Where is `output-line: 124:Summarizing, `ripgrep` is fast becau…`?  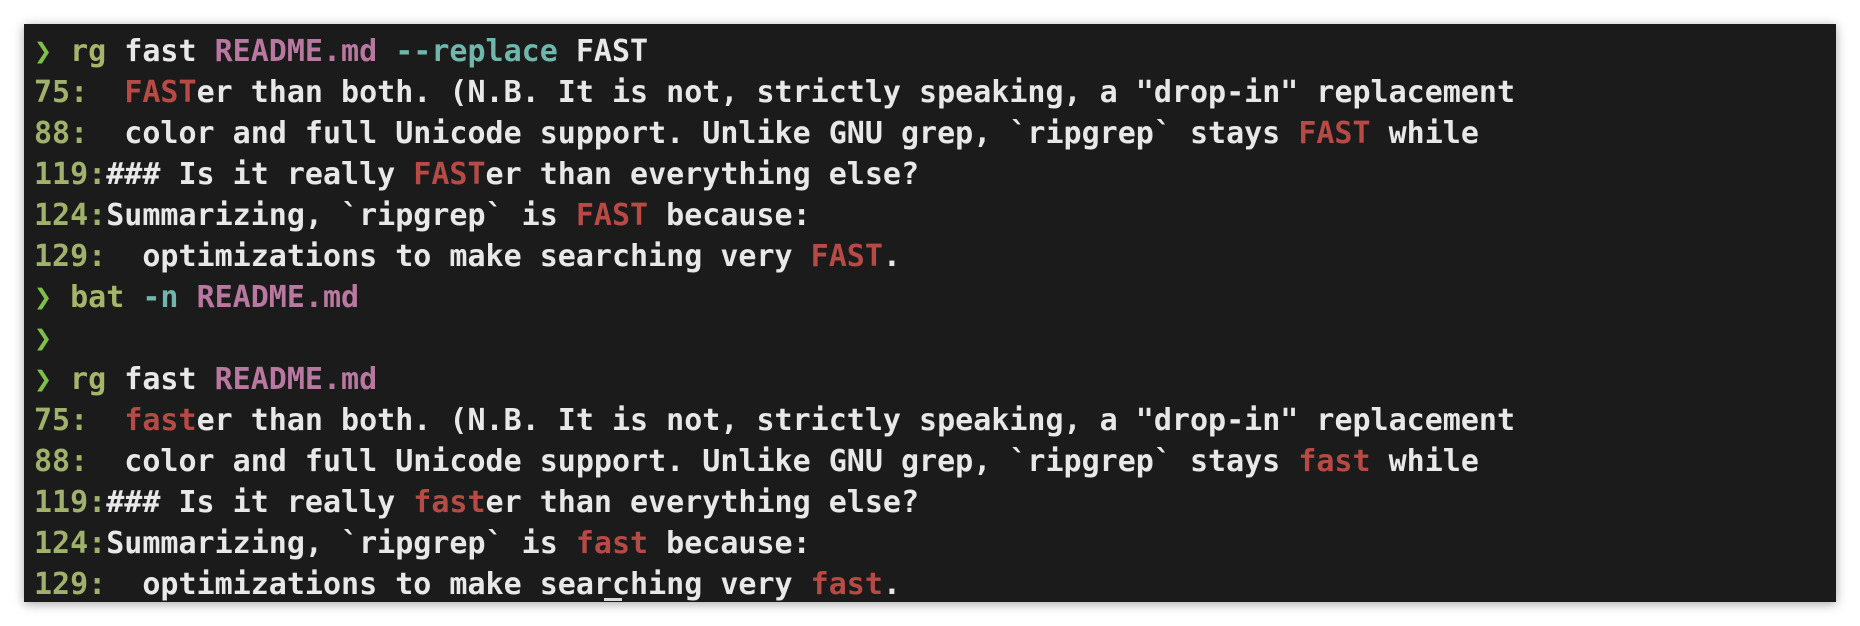 output-line: 124:Summarizing, `ripgrep` is fast becau… is located at coordinates (935, 543).